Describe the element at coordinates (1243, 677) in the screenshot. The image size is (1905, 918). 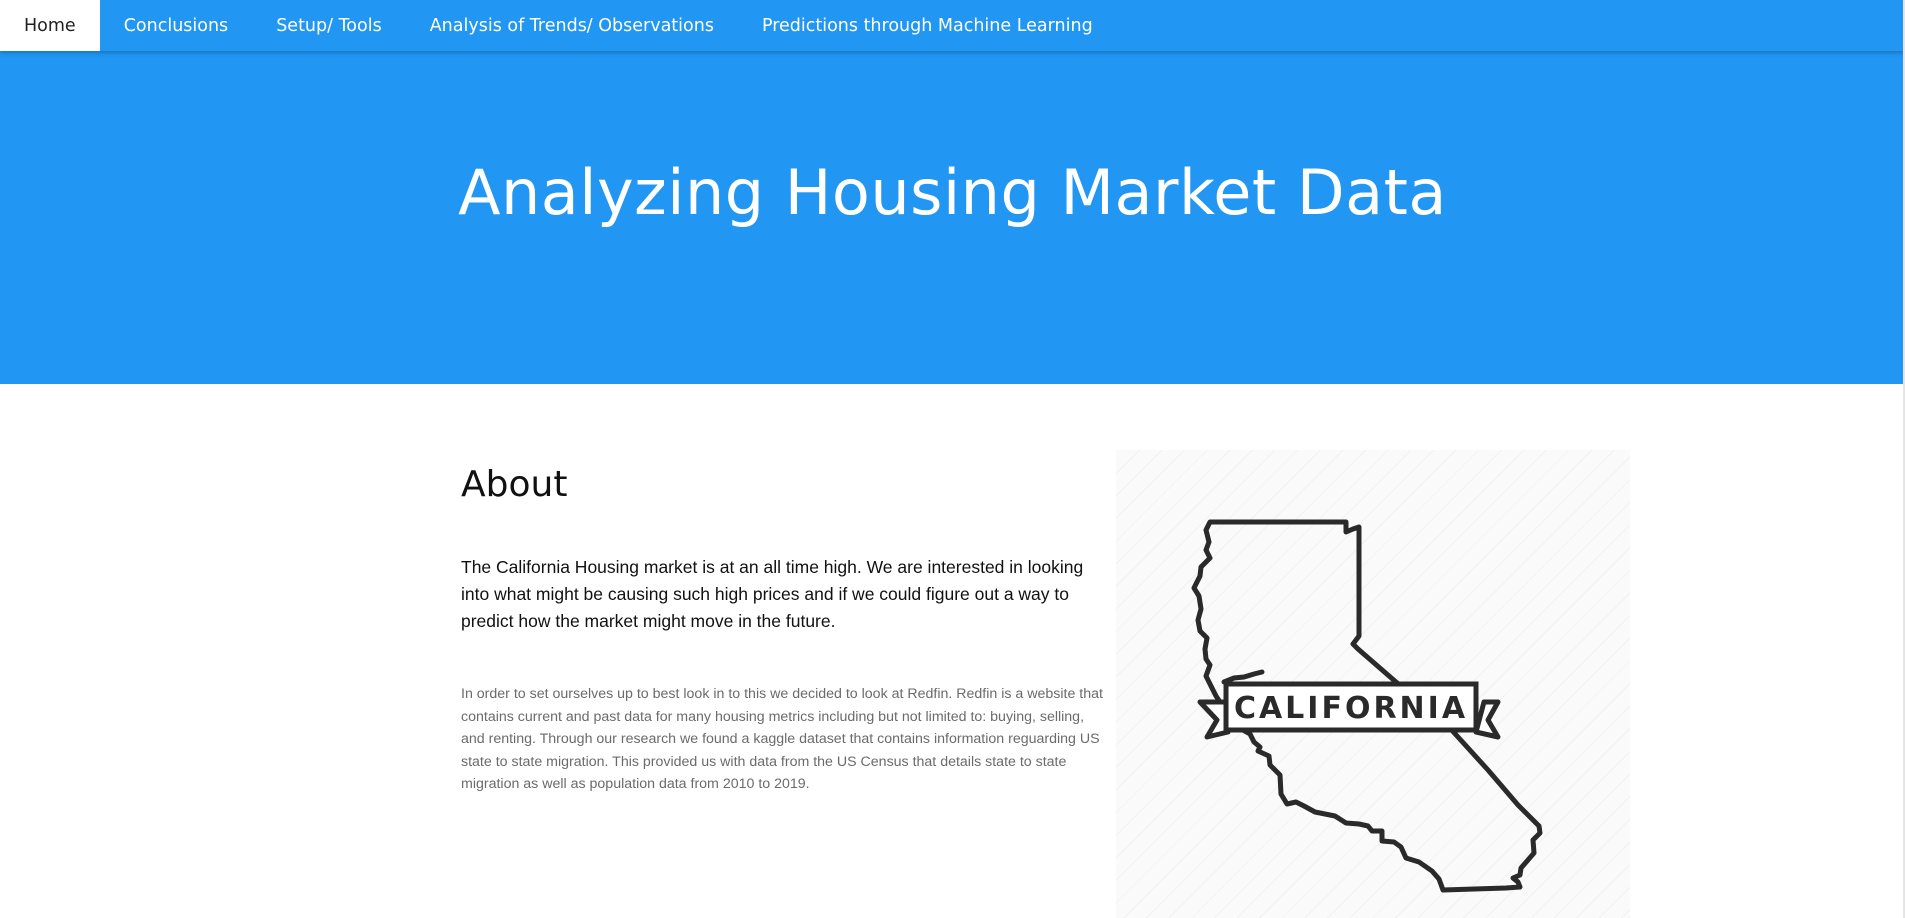
I see `bay-area-detail` at that location.